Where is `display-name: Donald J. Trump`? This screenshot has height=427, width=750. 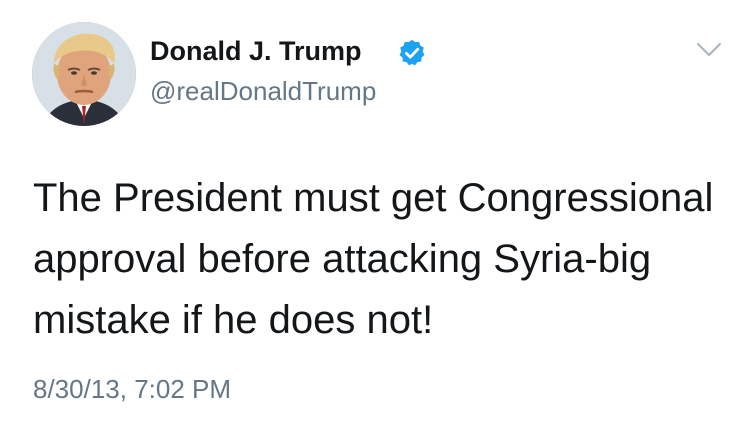
display-name: Donald J. Trump is located at coordinates (256, 51).